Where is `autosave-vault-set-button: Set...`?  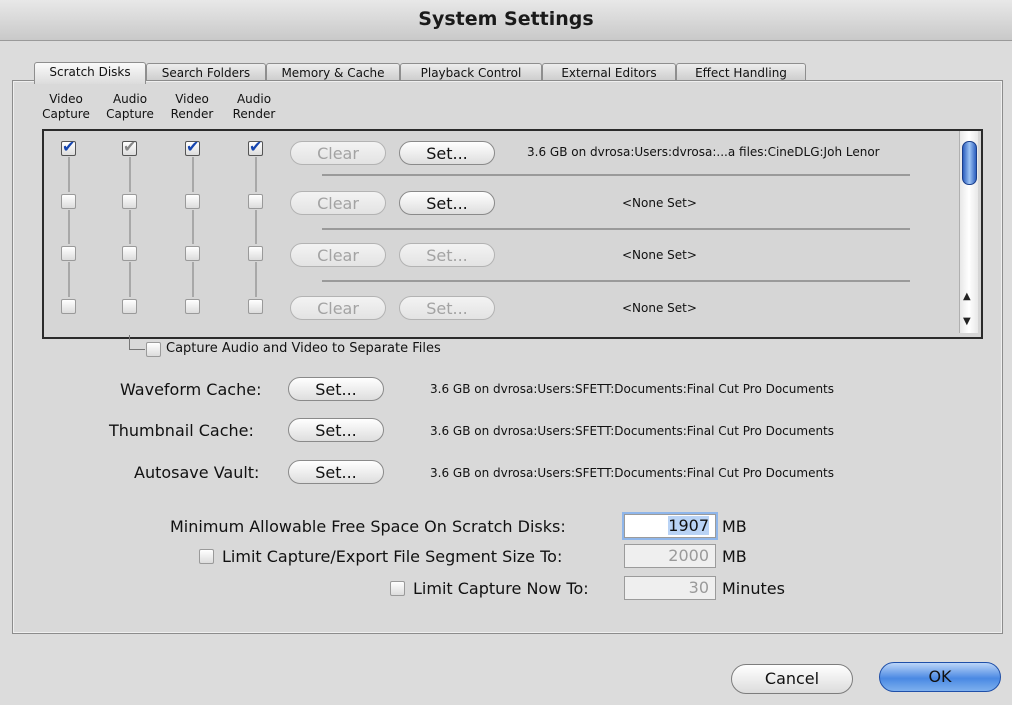
autosave-vault-set-button: Set... is located at coordinates (336, 472).